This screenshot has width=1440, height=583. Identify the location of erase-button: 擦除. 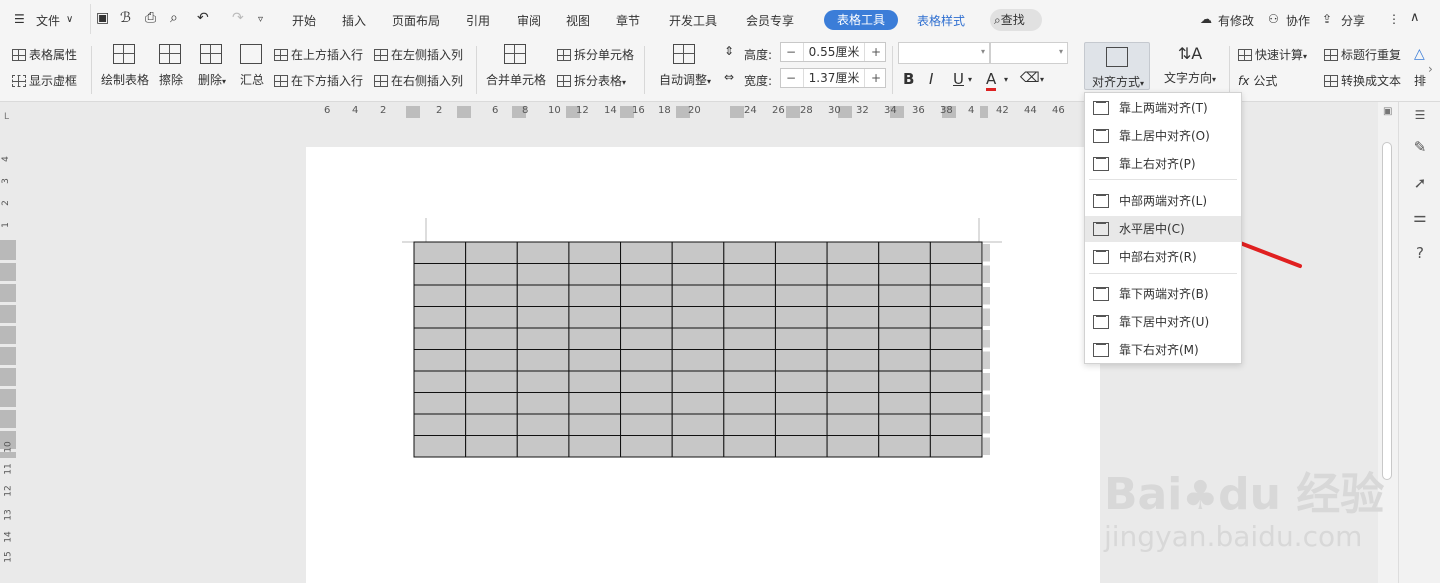
(171, 66).